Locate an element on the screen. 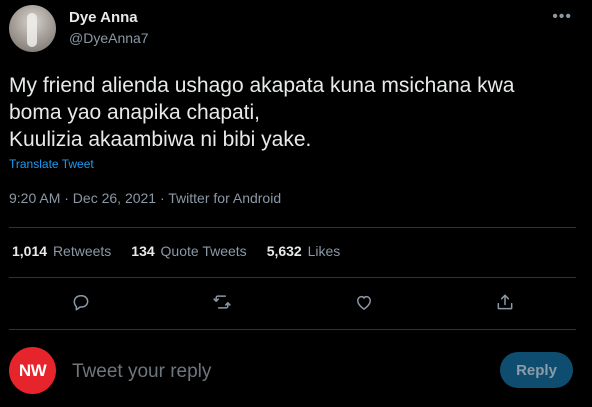  likes-stat: 5,632 Likes is located at coordinates (304, 251).